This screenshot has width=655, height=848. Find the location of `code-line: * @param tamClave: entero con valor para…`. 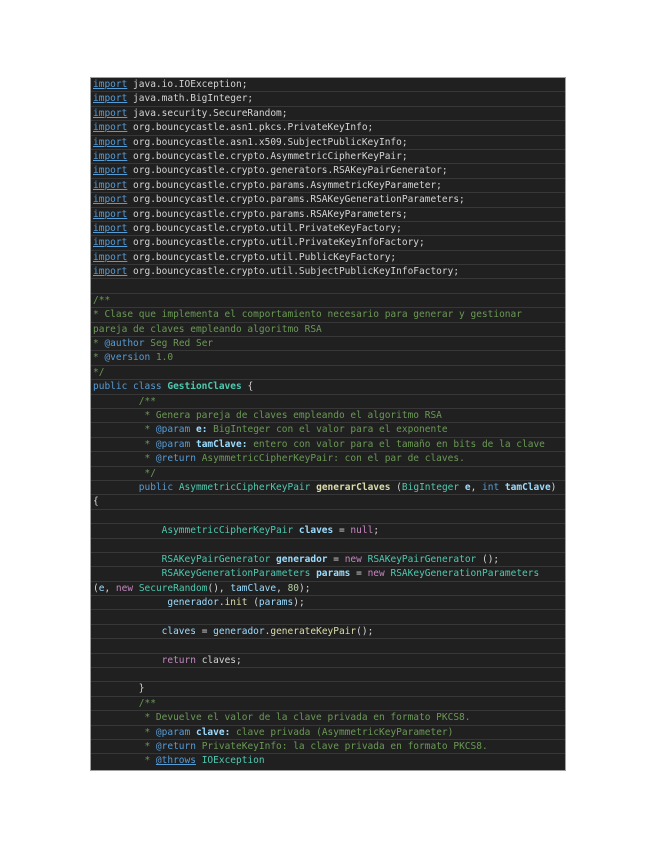

code-line: * @param tamClave: entero con valor para… is located at coordinates (328, 445).